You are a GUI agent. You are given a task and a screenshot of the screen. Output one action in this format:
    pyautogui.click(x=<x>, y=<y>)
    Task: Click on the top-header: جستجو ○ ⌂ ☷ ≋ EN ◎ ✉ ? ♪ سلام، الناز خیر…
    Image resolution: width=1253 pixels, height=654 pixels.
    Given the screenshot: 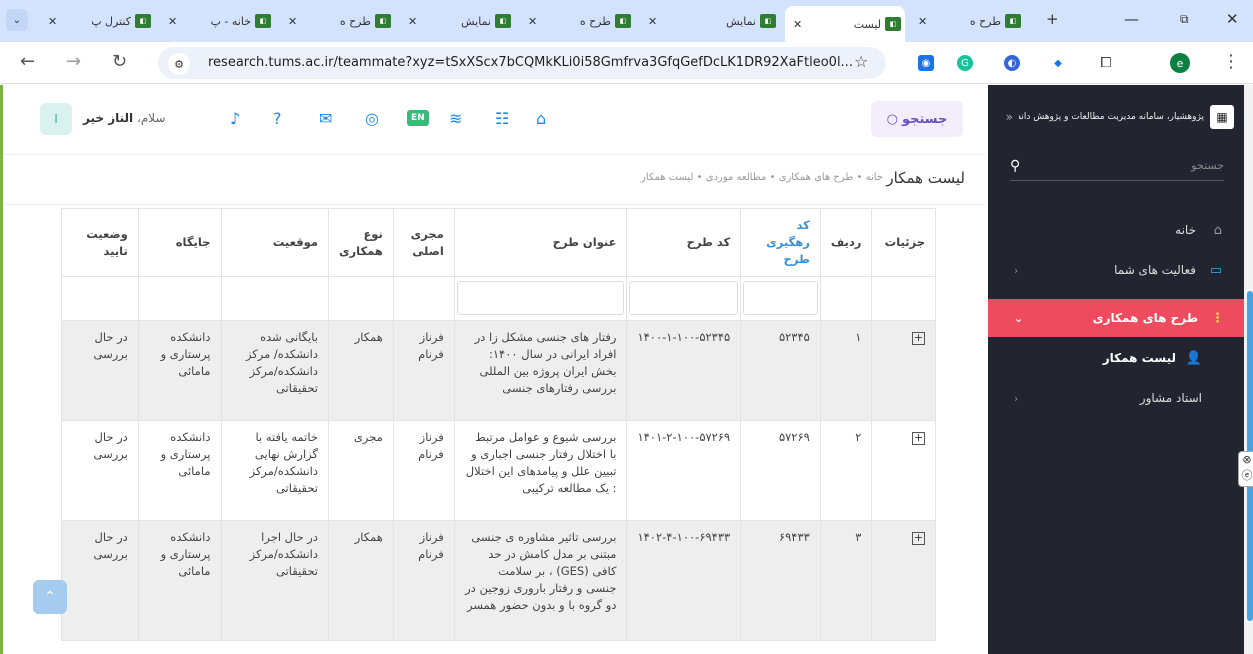 What is the action you would take?
    pyautogui.click(x=494, y=120)
    